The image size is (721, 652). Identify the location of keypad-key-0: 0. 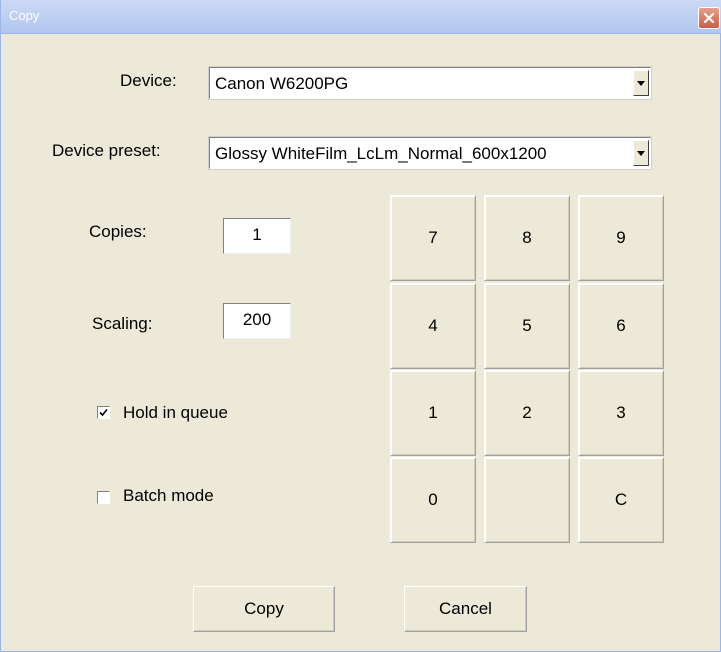
(433, 500).